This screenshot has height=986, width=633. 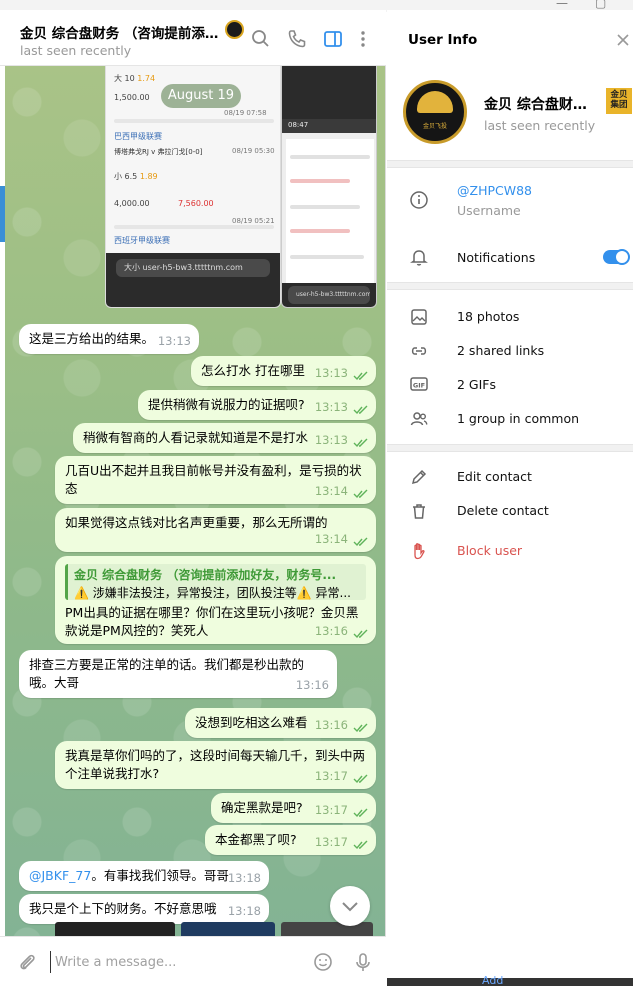 What do you see at coordinates (496, 257) in the screenshot?
I see `notifications-label: Notifications` at bounding box center [496, 257].